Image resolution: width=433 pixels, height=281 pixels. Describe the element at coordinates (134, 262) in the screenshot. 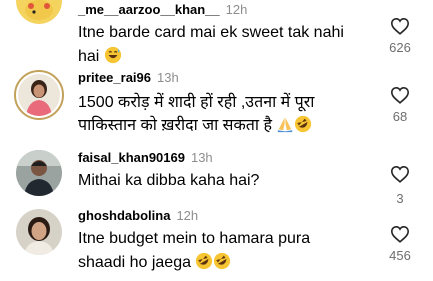

I see `comment-line: shaadi ho jaega` at that location.